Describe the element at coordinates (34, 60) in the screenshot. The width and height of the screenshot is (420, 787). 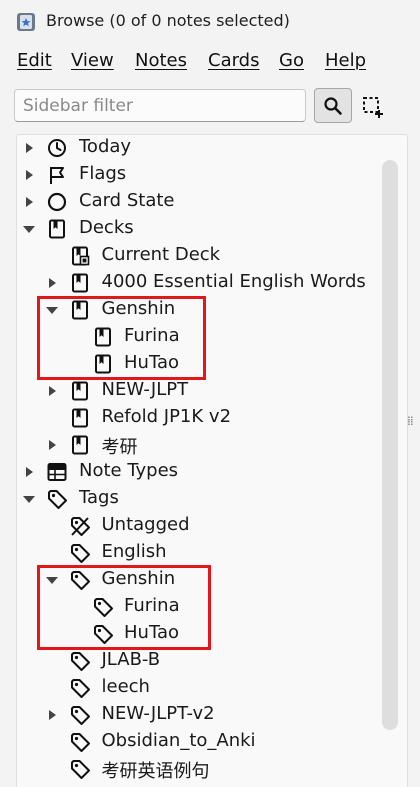
I see `menu-edit: Edit` at that location.